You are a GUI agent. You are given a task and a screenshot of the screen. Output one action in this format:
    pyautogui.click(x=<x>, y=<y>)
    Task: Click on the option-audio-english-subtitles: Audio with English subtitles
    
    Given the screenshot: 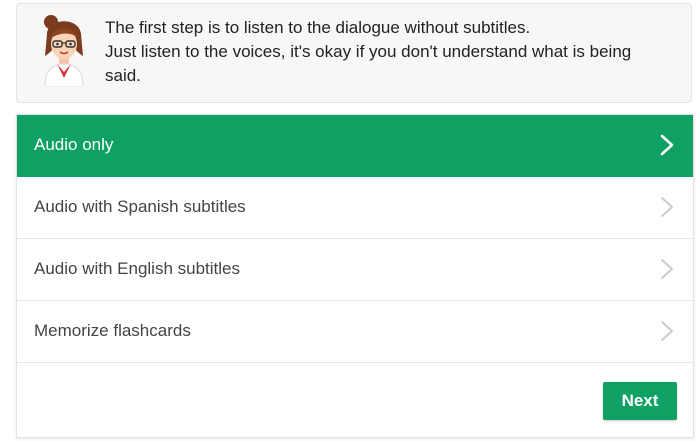 What is the action you would take?
    pyautogui.click(x=355, y=270)
    